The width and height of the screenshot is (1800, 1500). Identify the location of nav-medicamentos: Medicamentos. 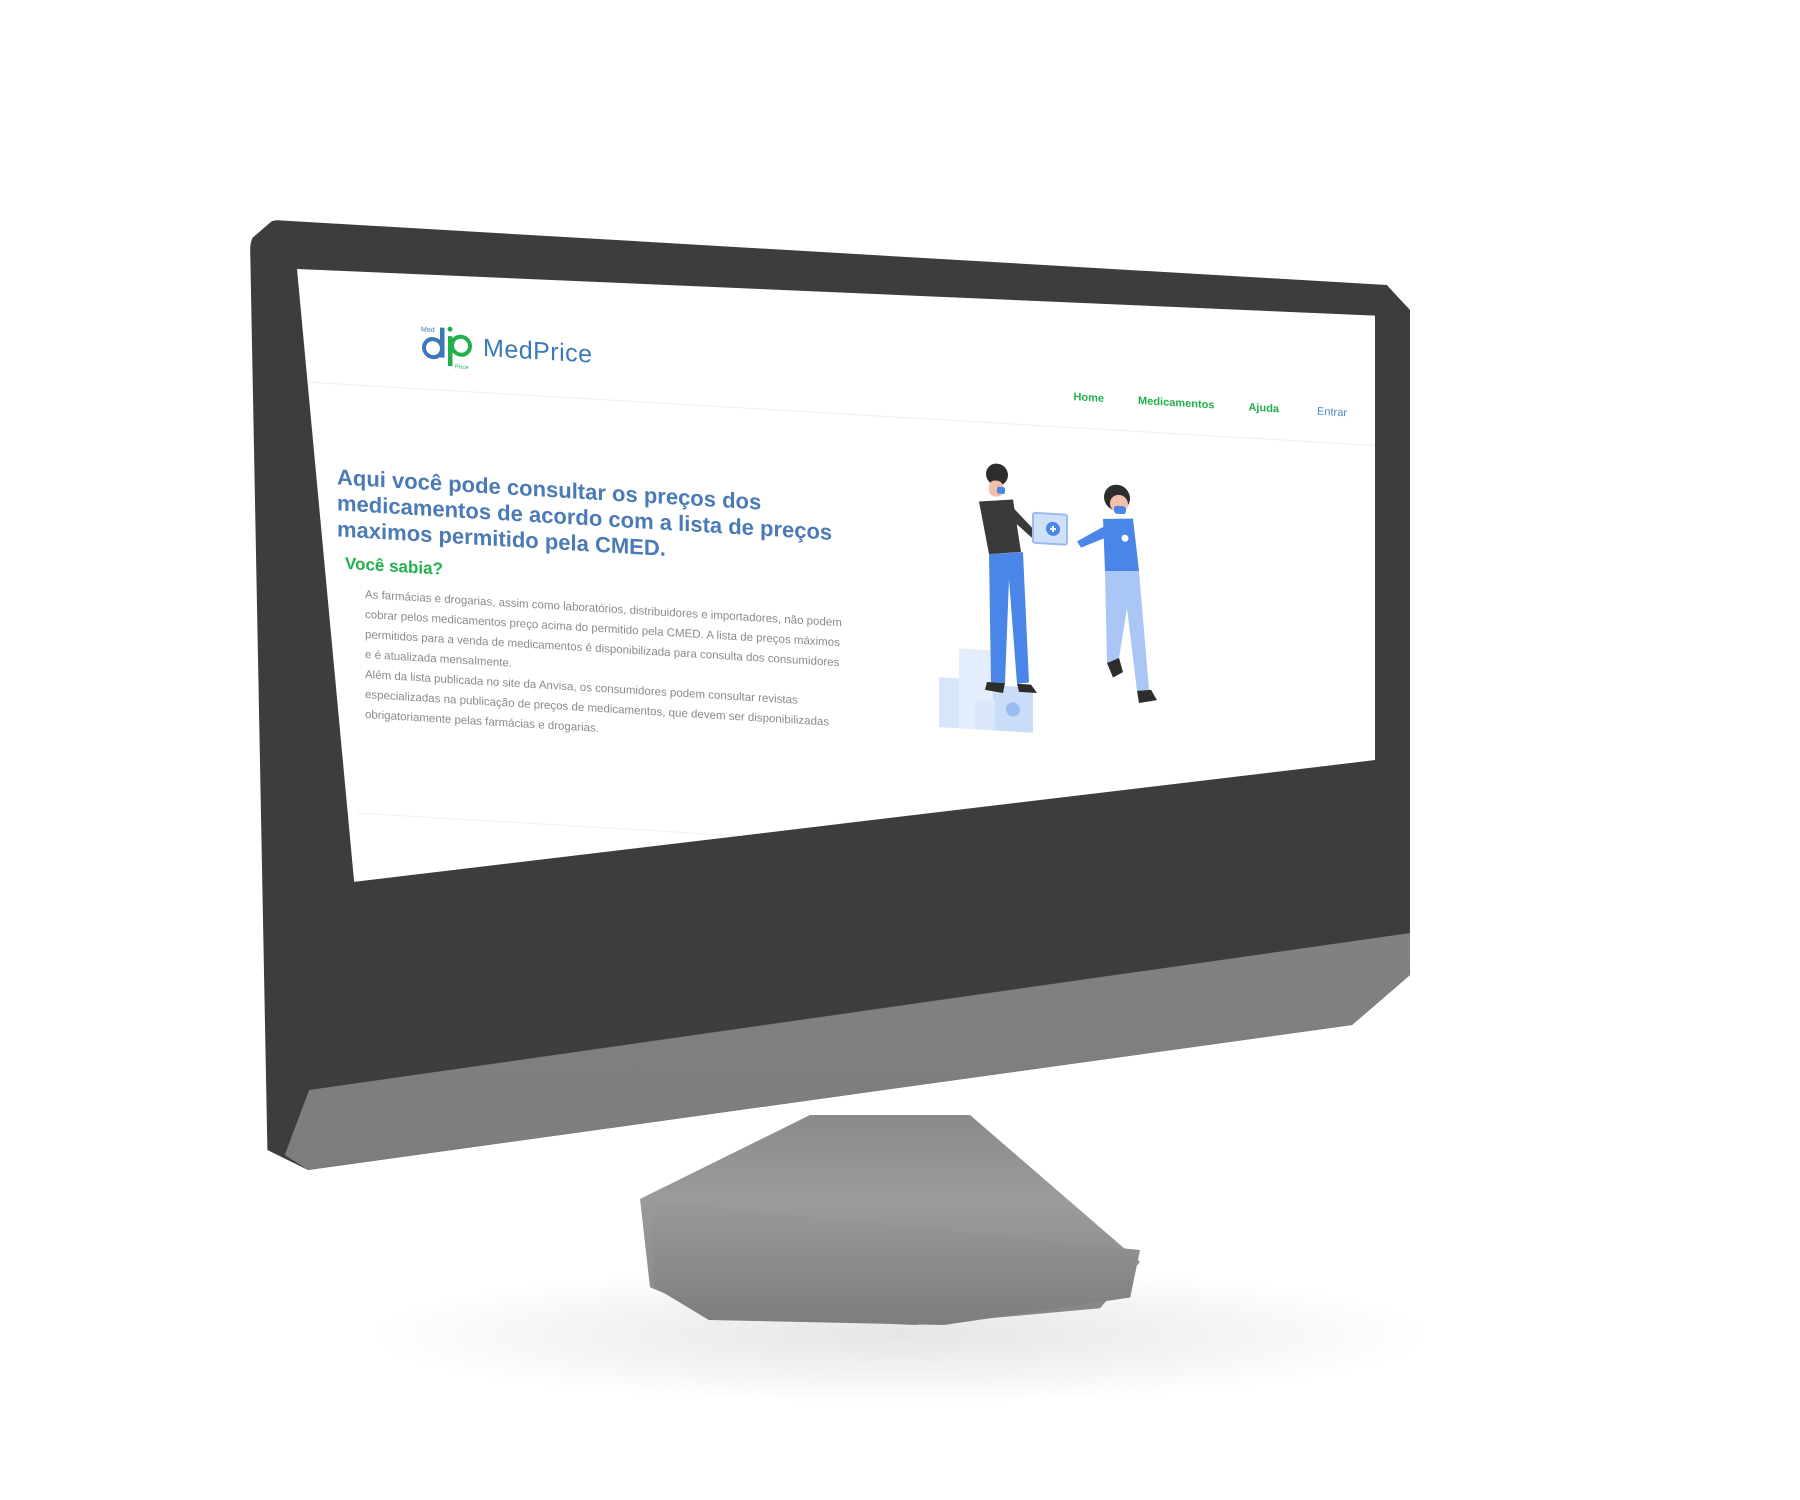
(1176, 403).